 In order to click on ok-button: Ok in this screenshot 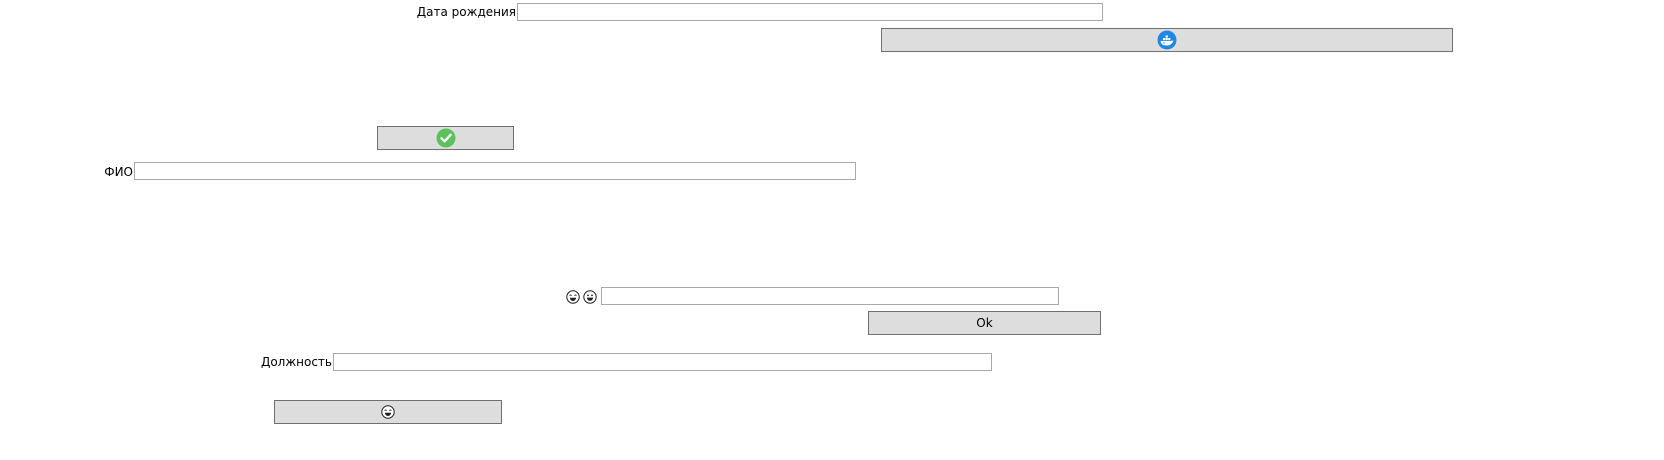, I will do `click(984, 323)`.